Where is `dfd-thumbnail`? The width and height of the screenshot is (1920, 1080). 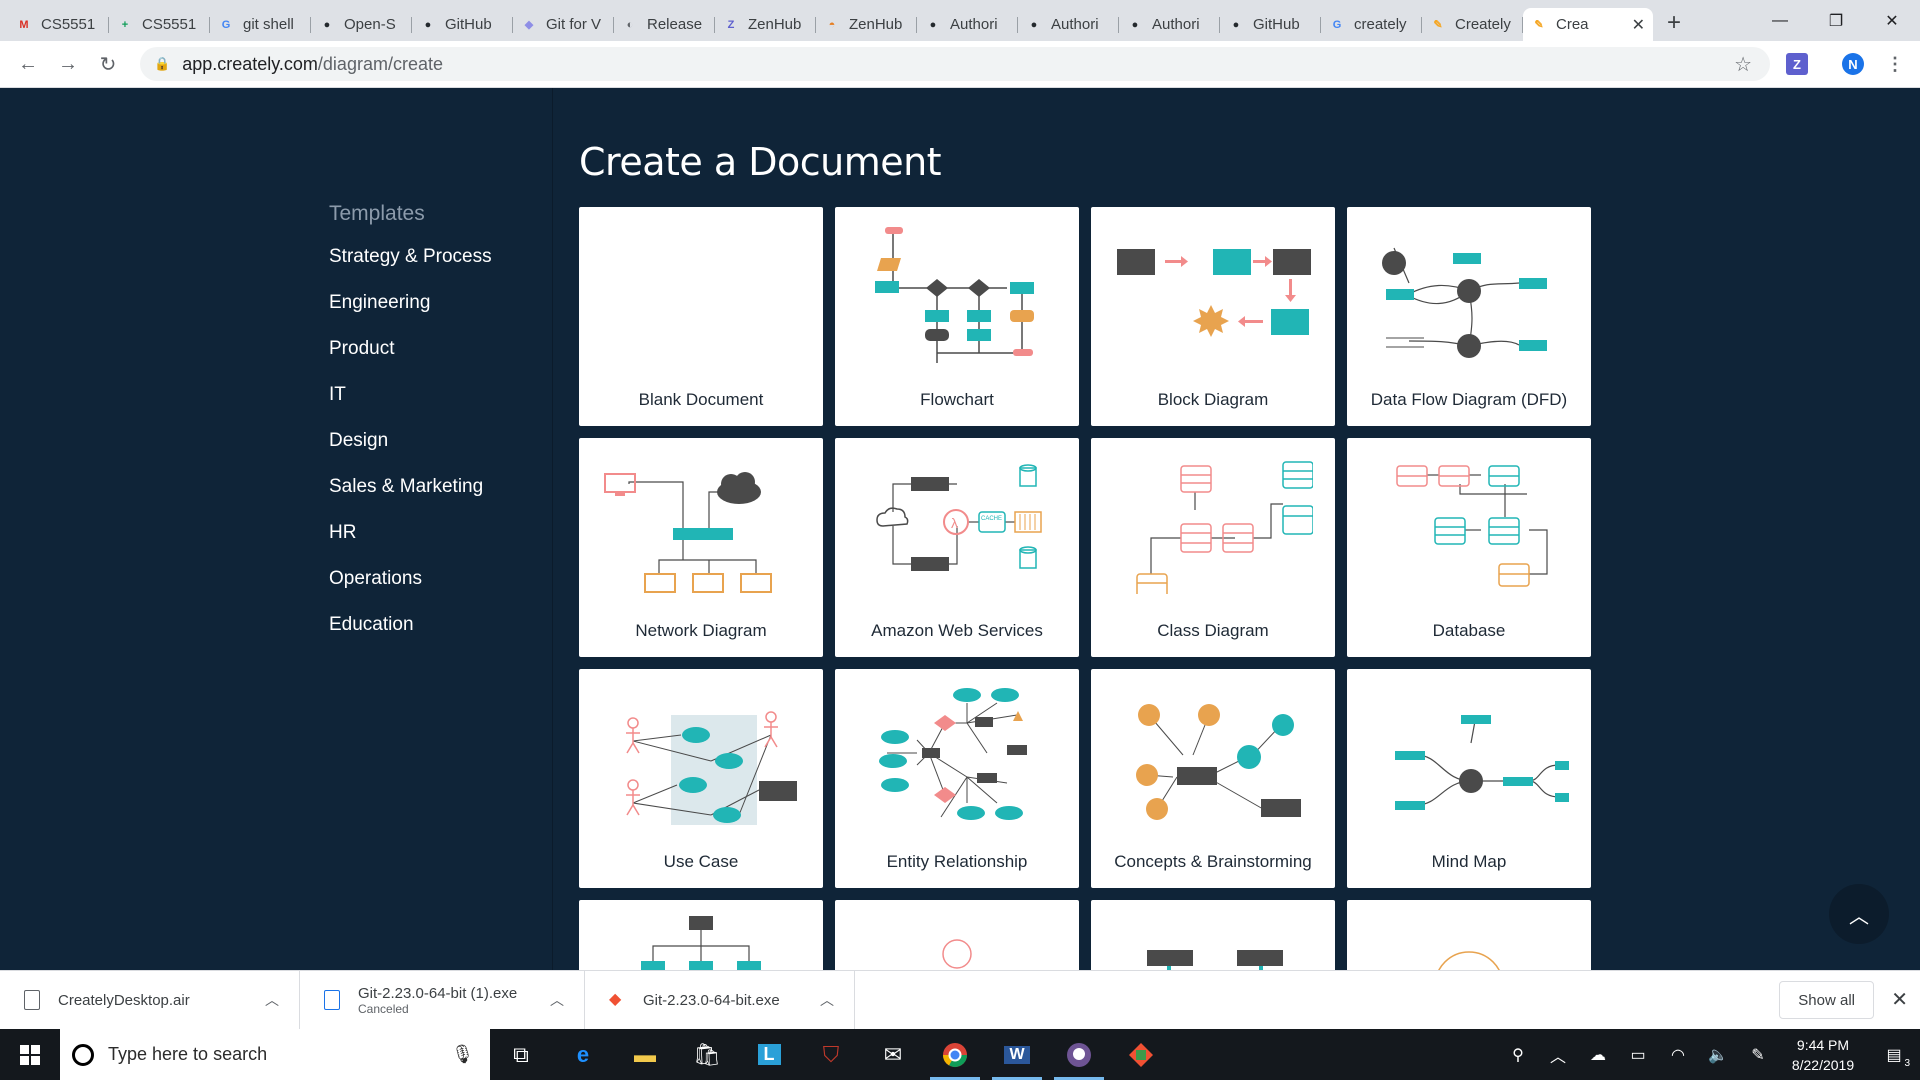 dfd-thumbnail is located at coordinates (1464, 302).